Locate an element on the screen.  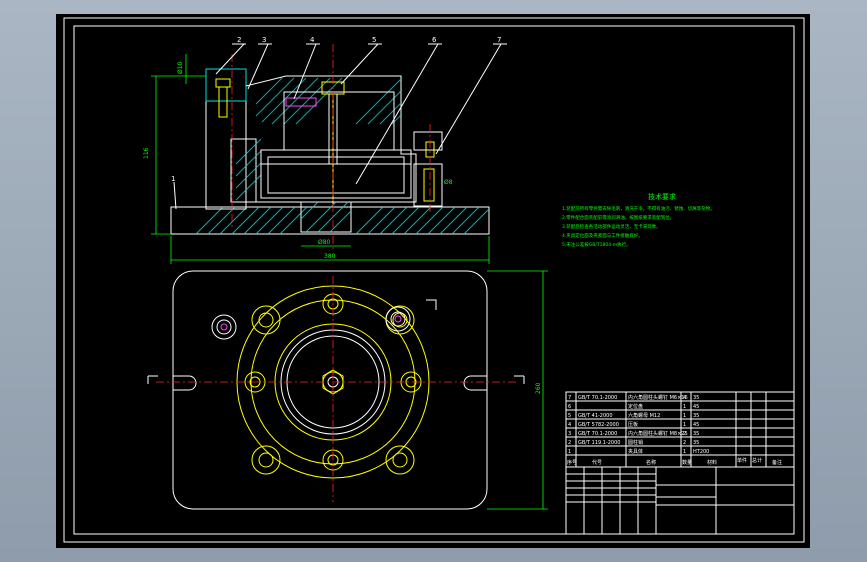
bom-row-no: 5 is located at coordinates (569, 416).